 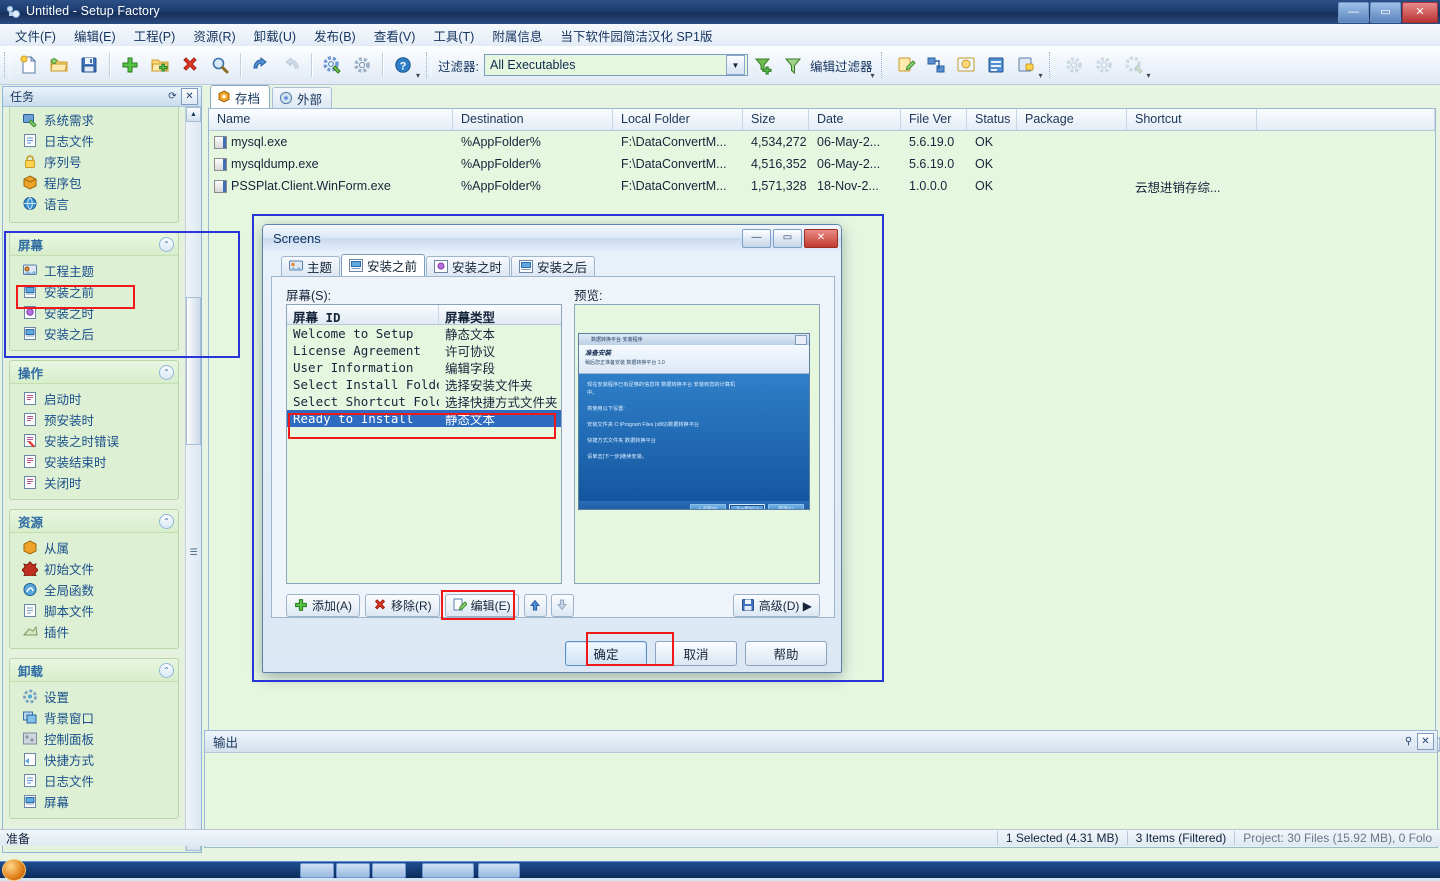 What do you see at coordinates (94, 610) in the screenshot?
I see `task-item-脚本文件: 脚本文件` at bounding box center [94, 610].